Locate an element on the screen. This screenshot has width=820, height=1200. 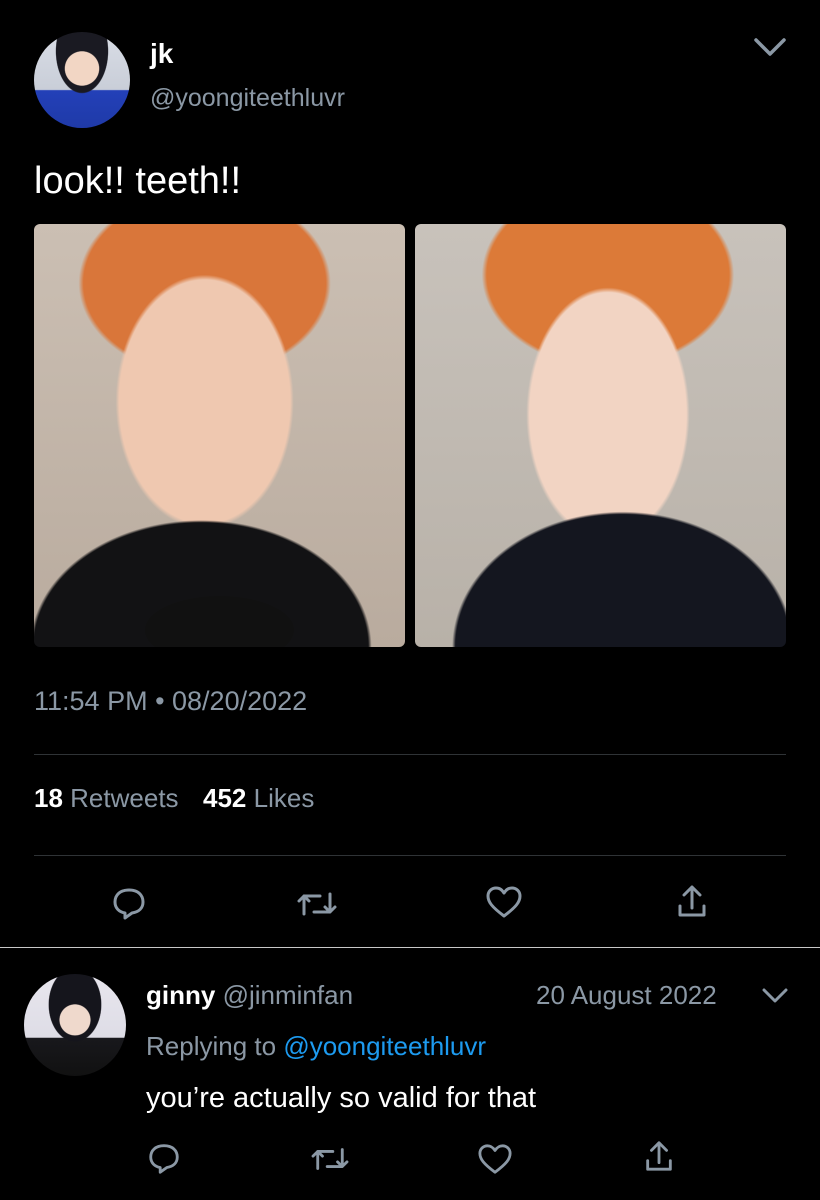
replying-to-label: Replying to is located at coordinates (211, 1046).